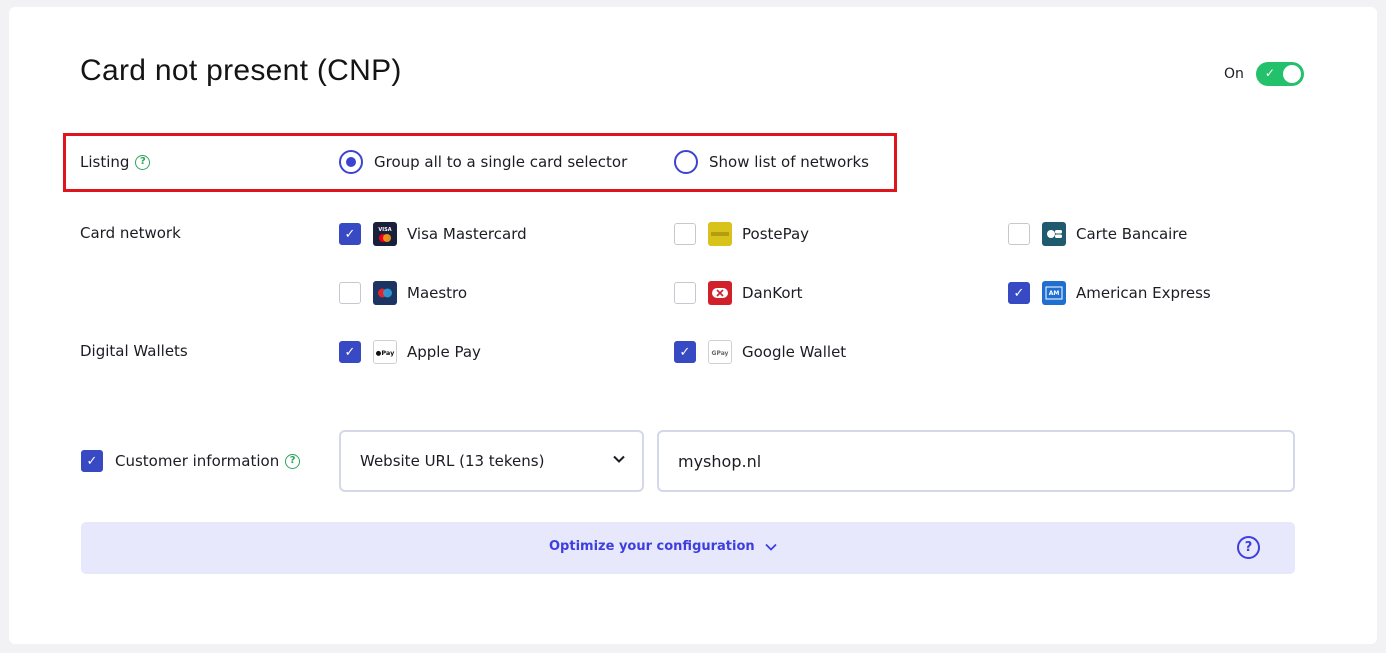 This screenshot has width=1386, height=653. What do you see at coordinates (1234, 74) in the screenshot?
I see `toggle-label: On` at bounding box center [1234, 74].